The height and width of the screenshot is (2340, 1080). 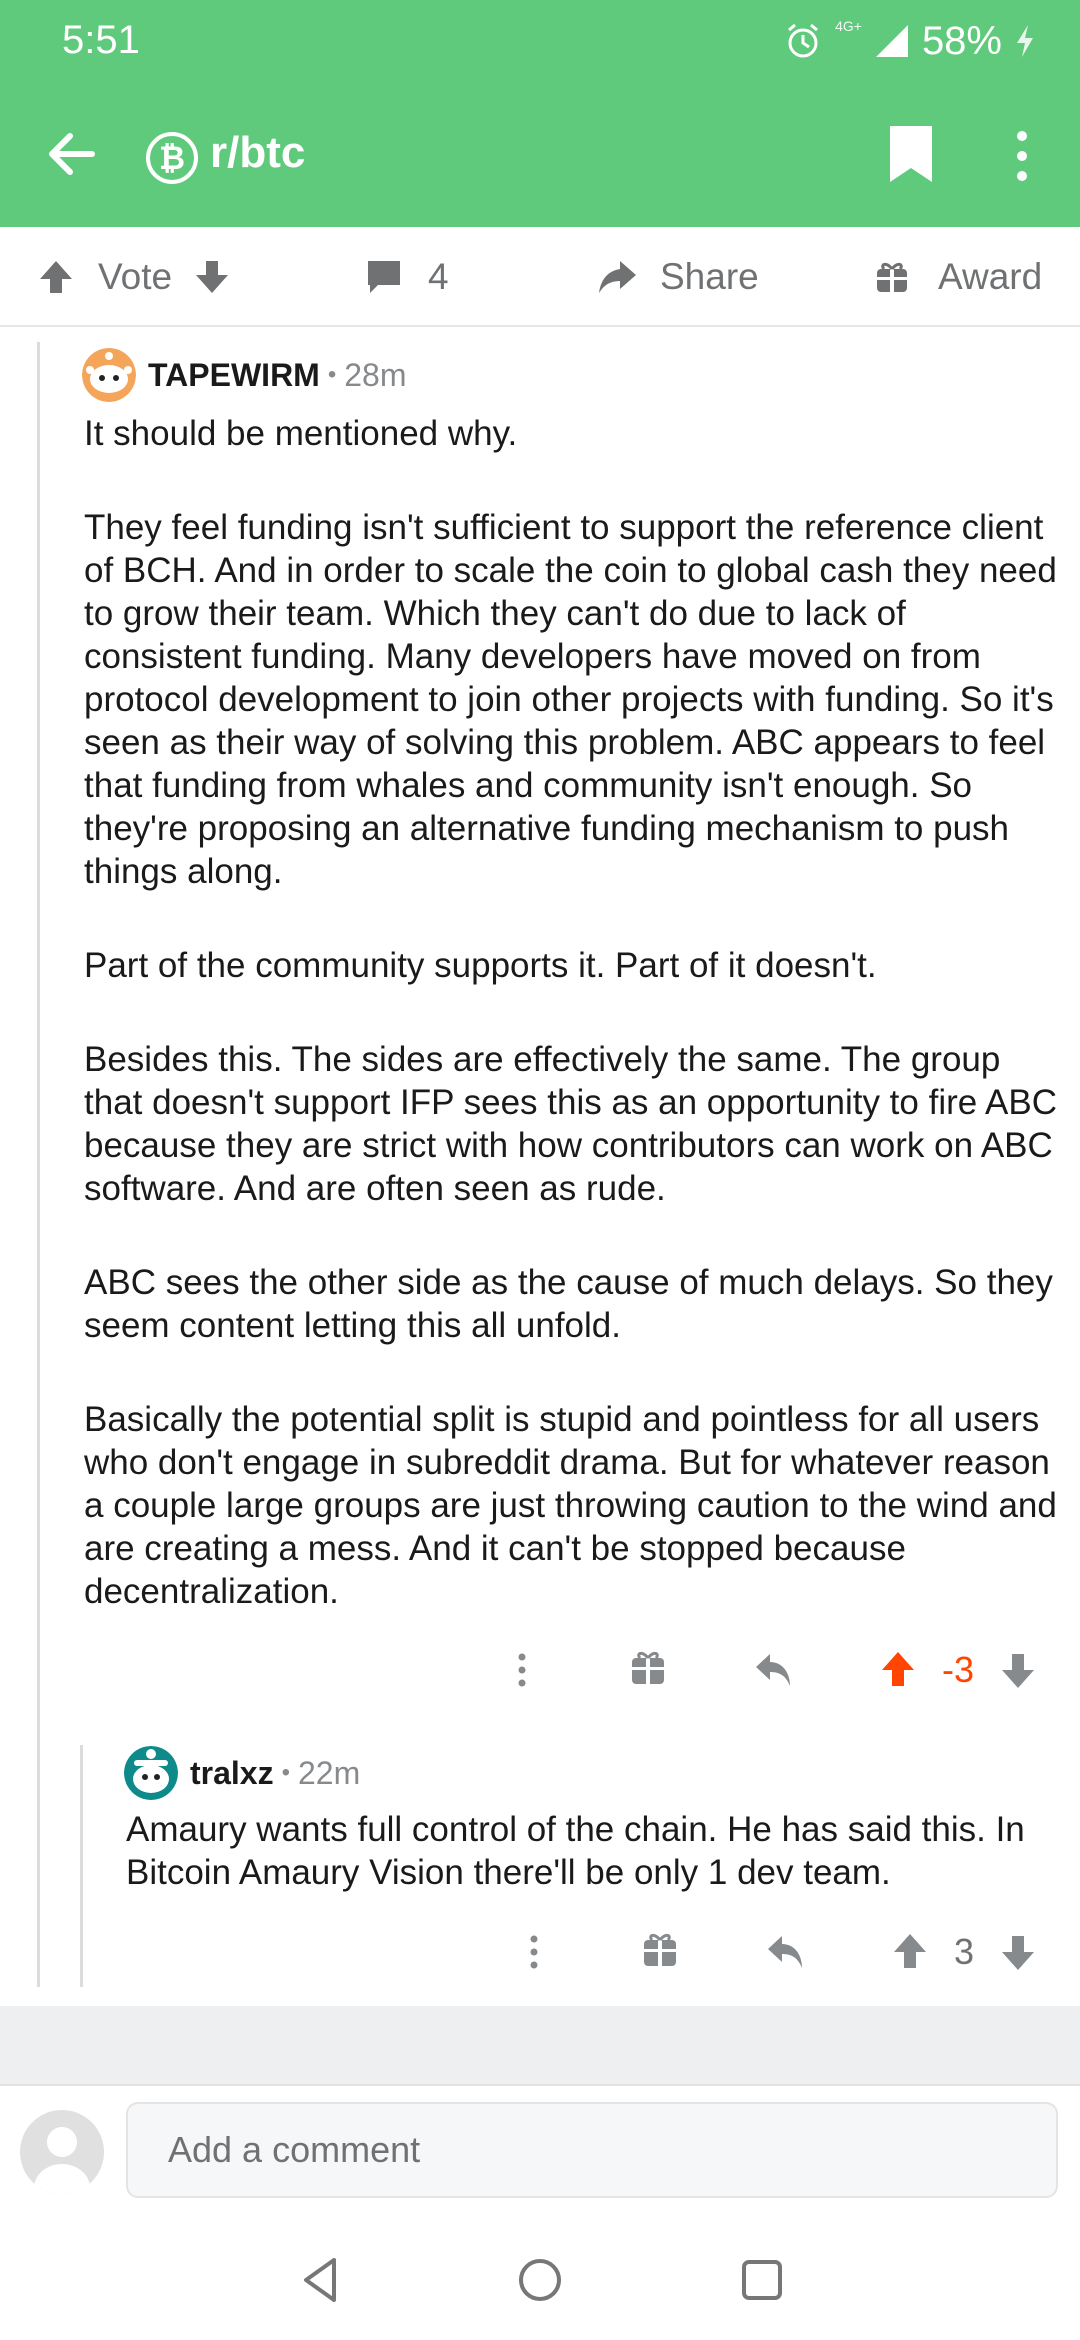 I want to click on comment-header: TAPEWIRM • 28m, so click(x=244, y=375).